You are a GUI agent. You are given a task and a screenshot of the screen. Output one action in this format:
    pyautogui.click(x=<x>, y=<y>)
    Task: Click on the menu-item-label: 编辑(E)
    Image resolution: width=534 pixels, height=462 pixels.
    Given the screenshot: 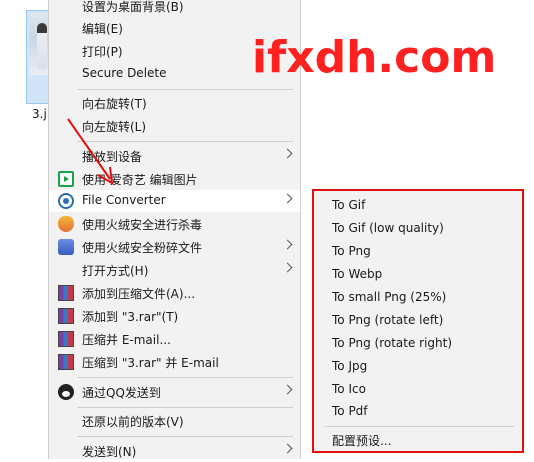 What is the action you would take?
    pyautogui.click(x=102, y=29)
    